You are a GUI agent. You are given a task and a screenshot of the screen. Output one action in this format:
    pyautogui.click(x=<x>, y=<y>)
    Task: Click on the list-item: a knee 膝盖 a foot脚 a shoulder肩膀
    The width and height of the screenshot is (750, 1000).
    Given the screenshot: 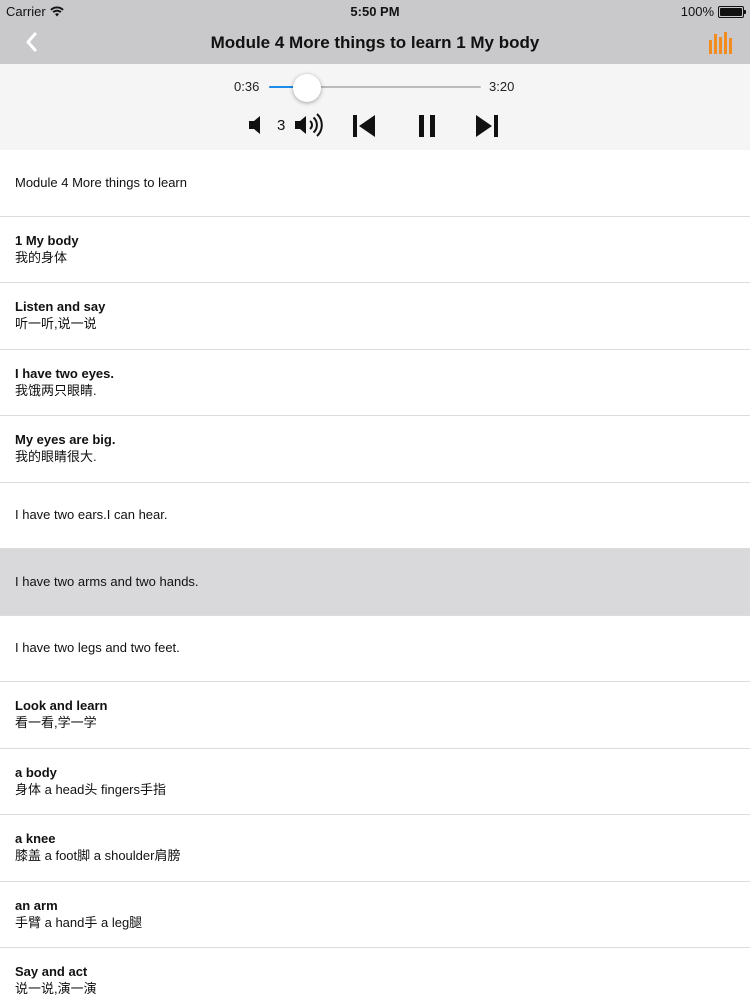 What is the action you would take?
    pyautogui.click(x=375, y=848)
    